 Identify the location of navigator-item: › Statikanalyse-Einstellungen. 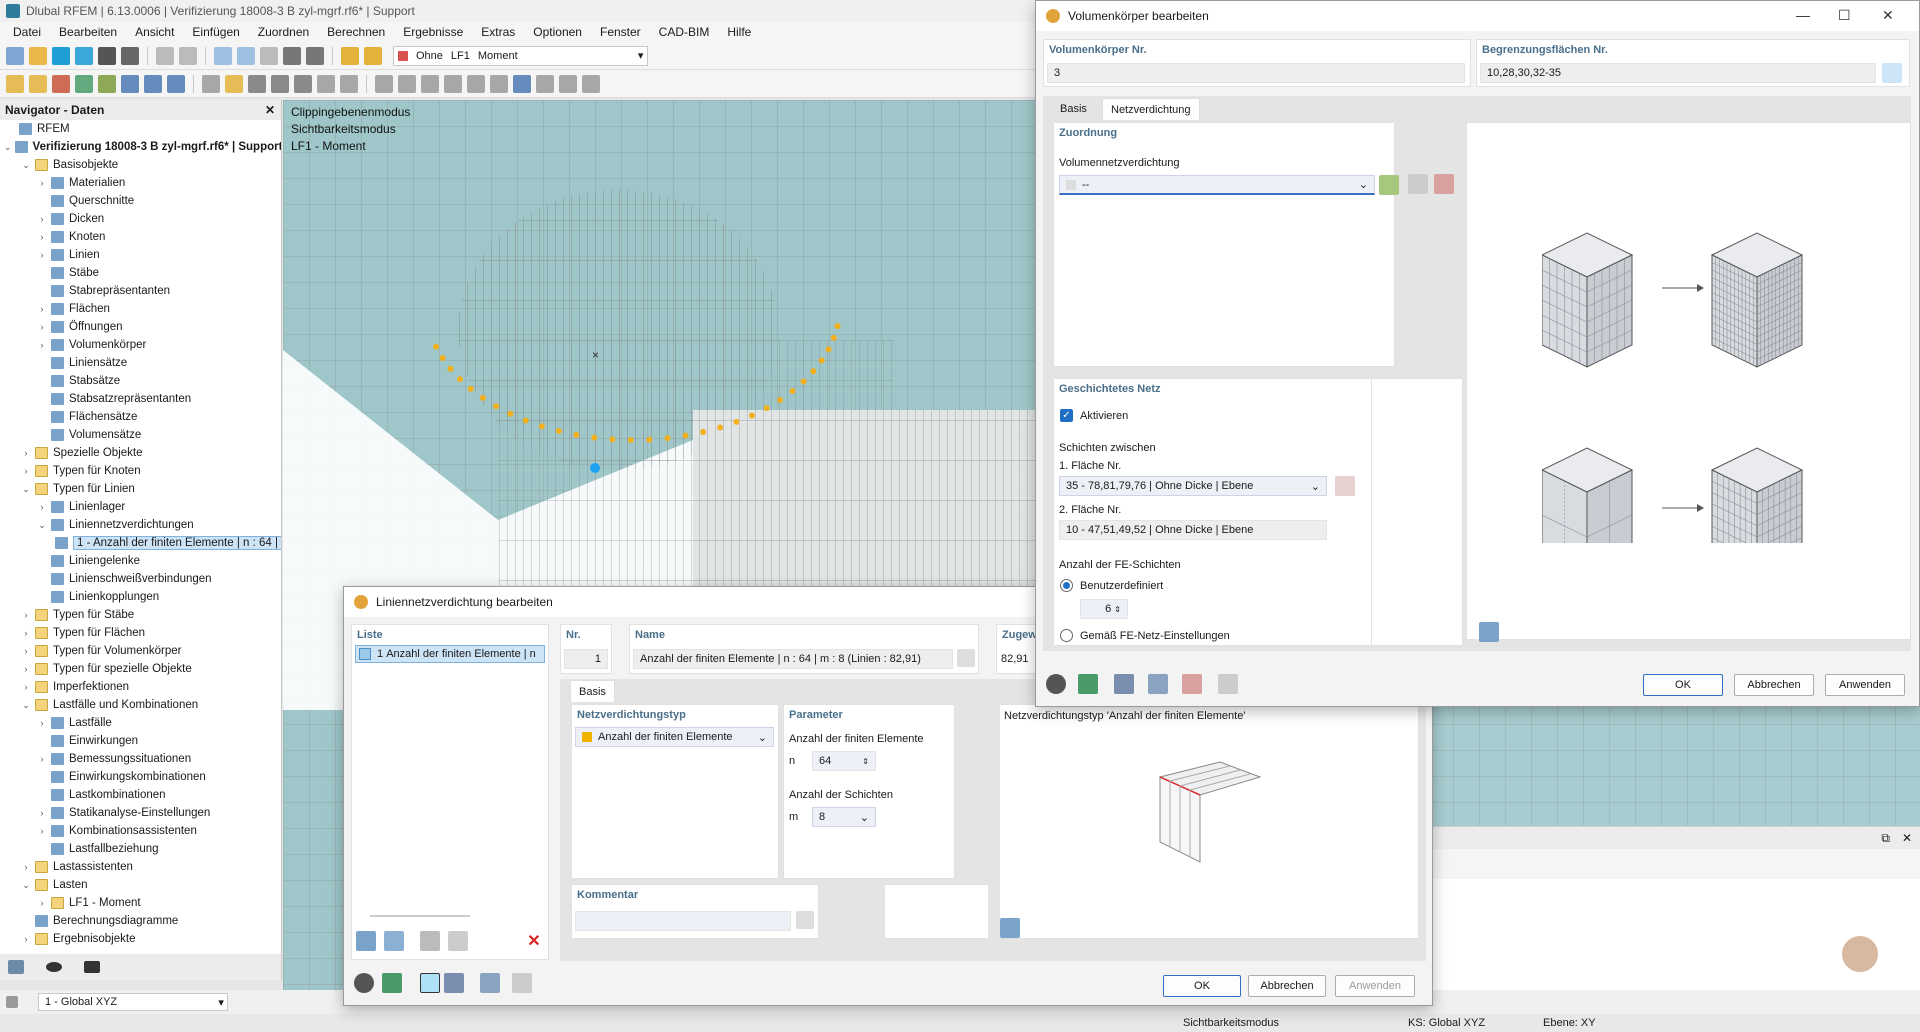
(141, 813).